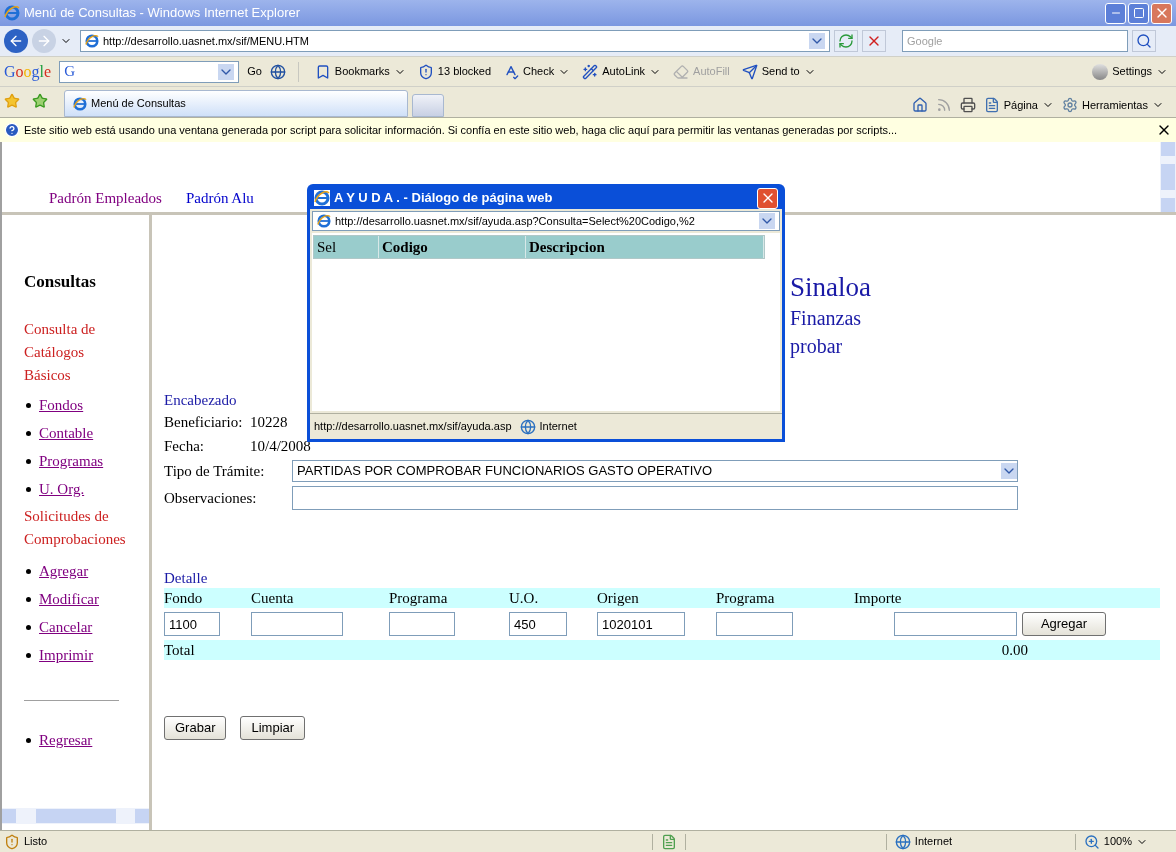 The width and height of the screenshot is (1176, 852). Describe the element at coordinates (1115, 841) in the screenshot. I see `zoom-button: 100%` at that location.